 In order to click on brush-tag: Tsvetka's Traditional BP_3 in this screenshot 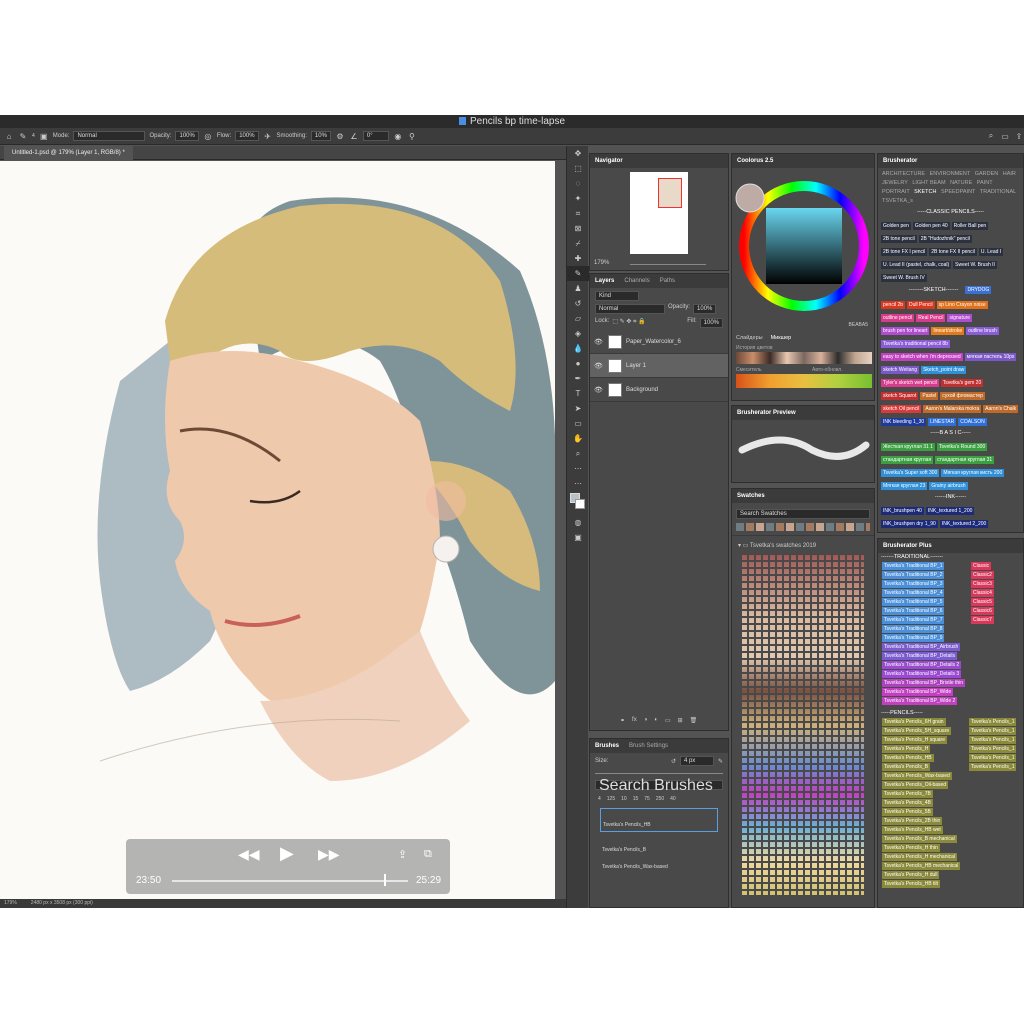, I will do `click(913, 584)`.